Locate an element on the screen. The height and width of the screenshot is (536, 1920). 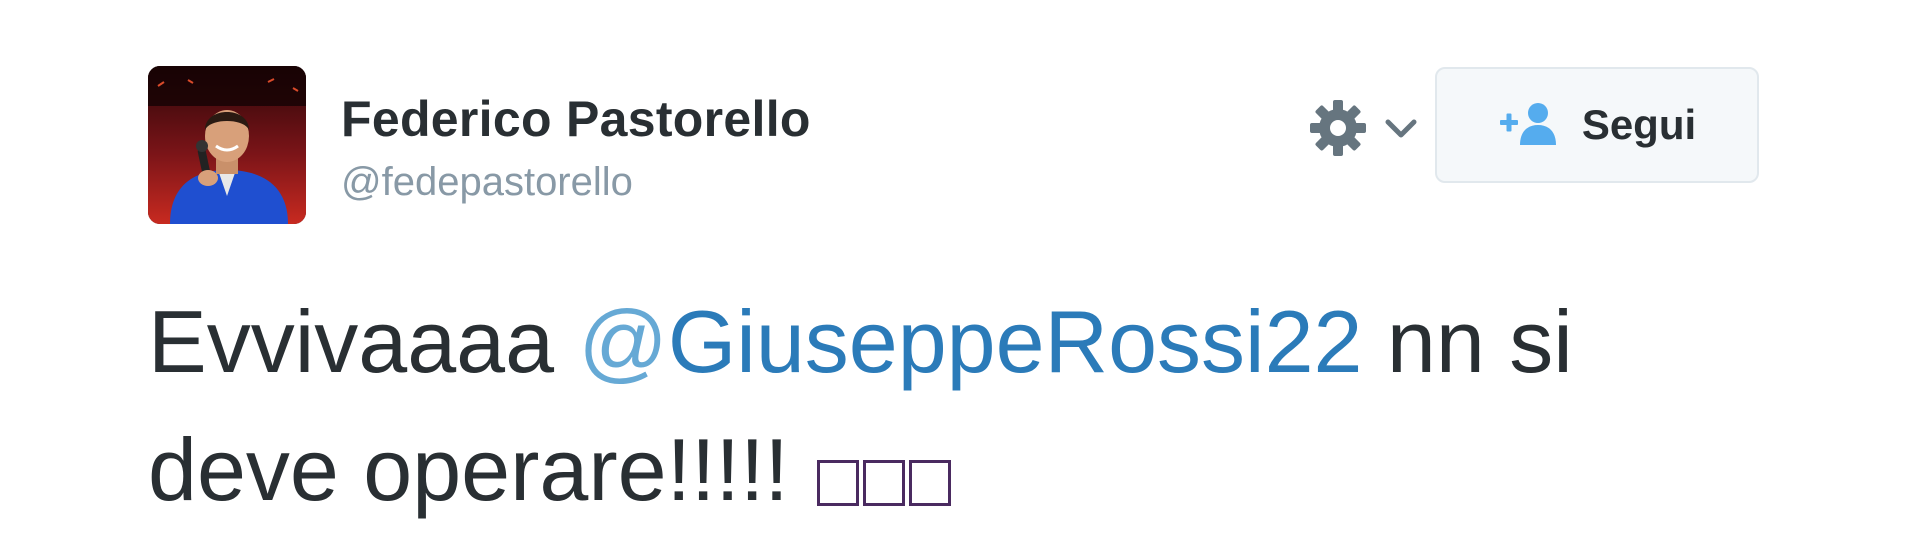
mention-link: @GiuseppeRossi22 is located at coordinates (970, 341).